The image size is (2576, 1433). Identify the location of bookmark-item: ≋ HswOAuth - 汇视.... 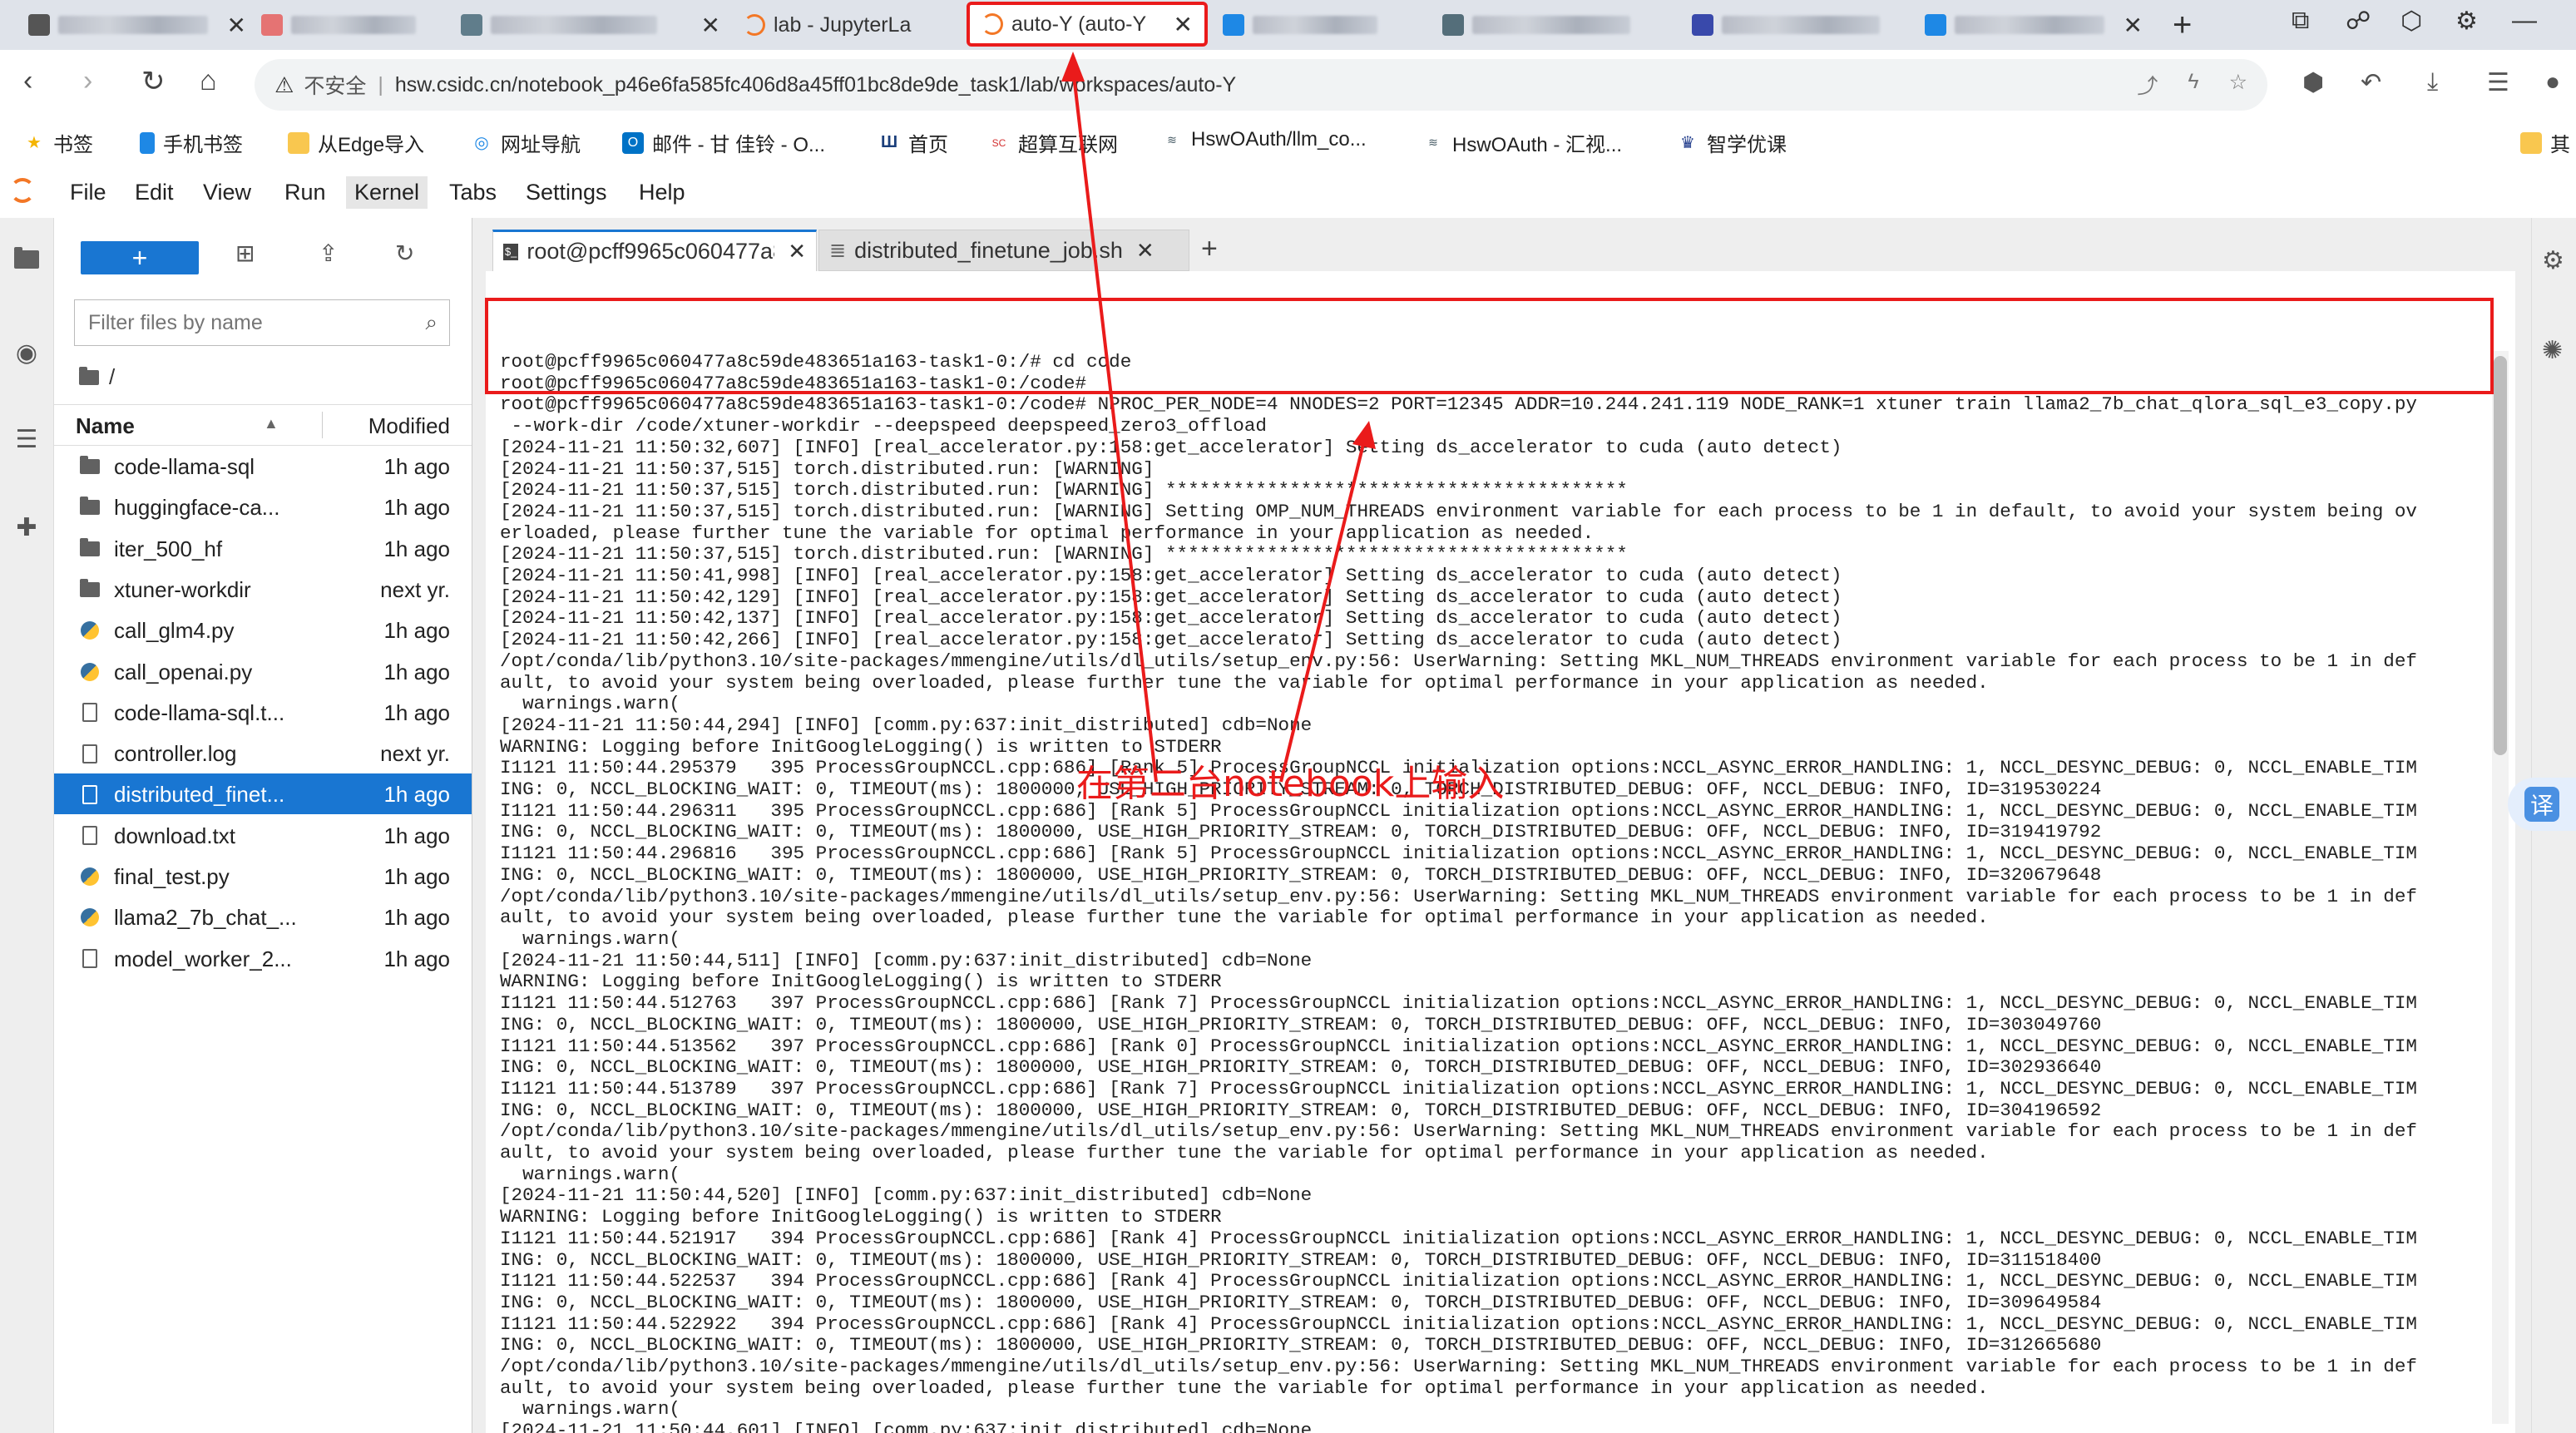
(1522, 142).